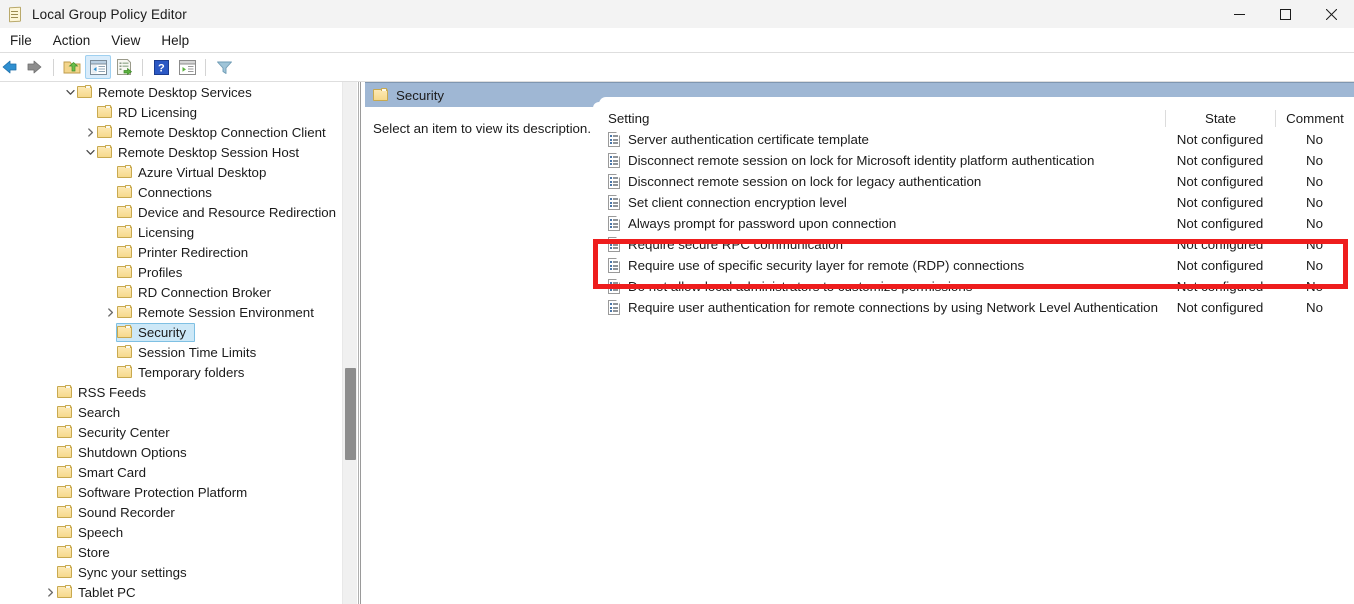  Describe the element at coordinates (35, 67) in the screenshot. I see `forward-button` at that location.